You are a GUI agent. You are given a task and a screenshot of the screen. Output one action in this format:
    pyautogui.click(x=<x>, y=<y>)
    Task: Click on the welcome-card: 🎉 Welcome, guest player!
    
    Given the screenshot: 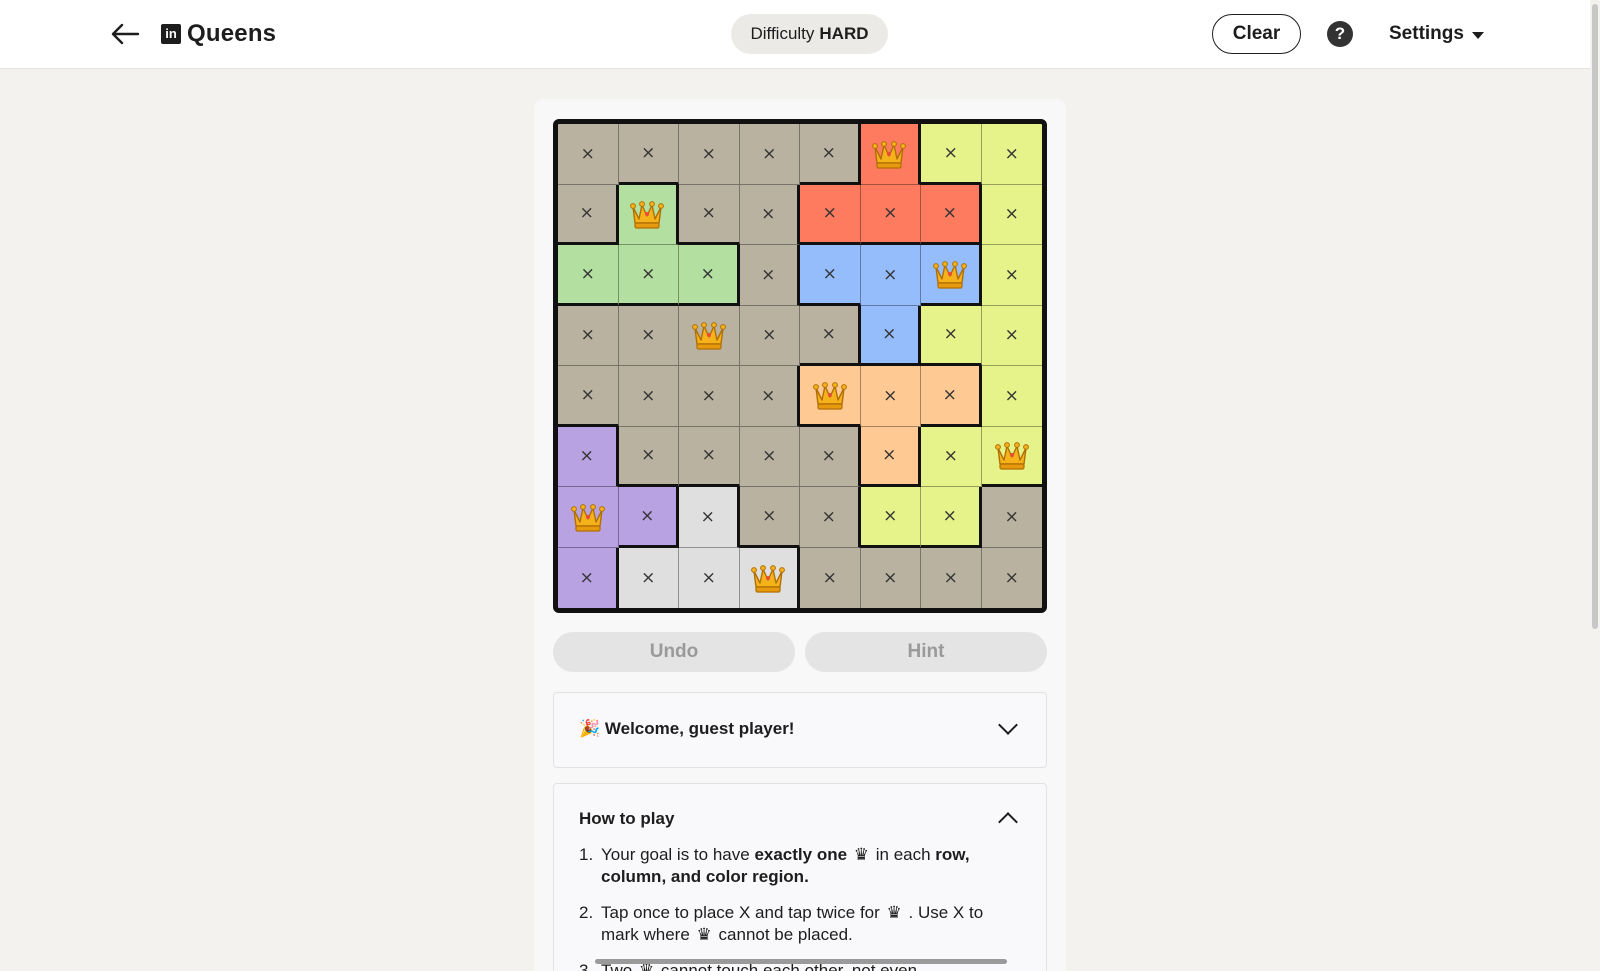 What is the action you would take?
    pyautogui.click(x=800, y=730)
    